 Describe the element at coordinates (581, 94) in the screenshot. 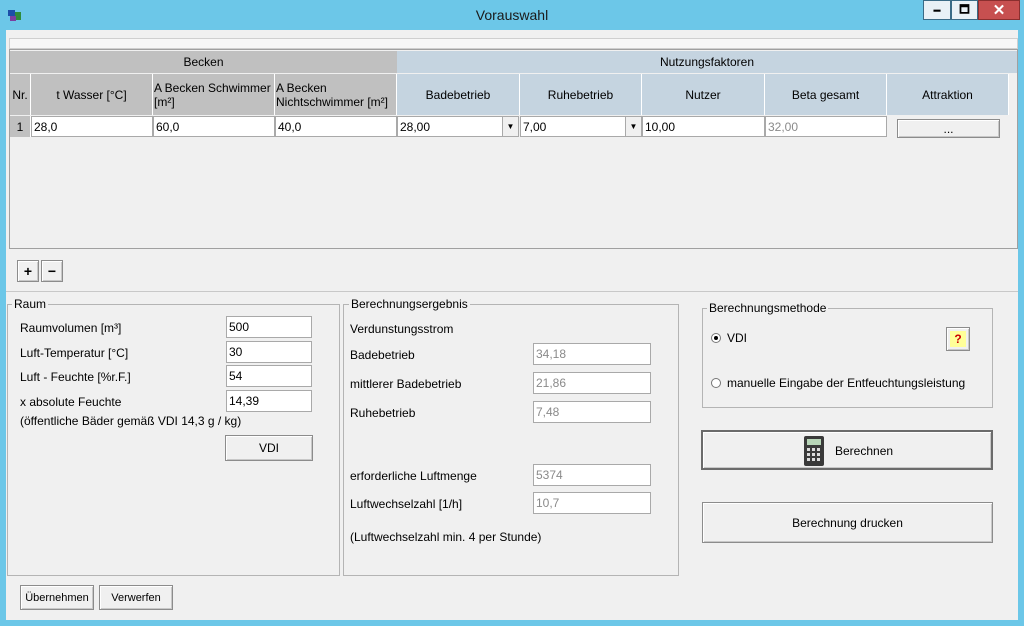

I see `col-header-ruhebetrieb: Ruhebetrieb` at that location.